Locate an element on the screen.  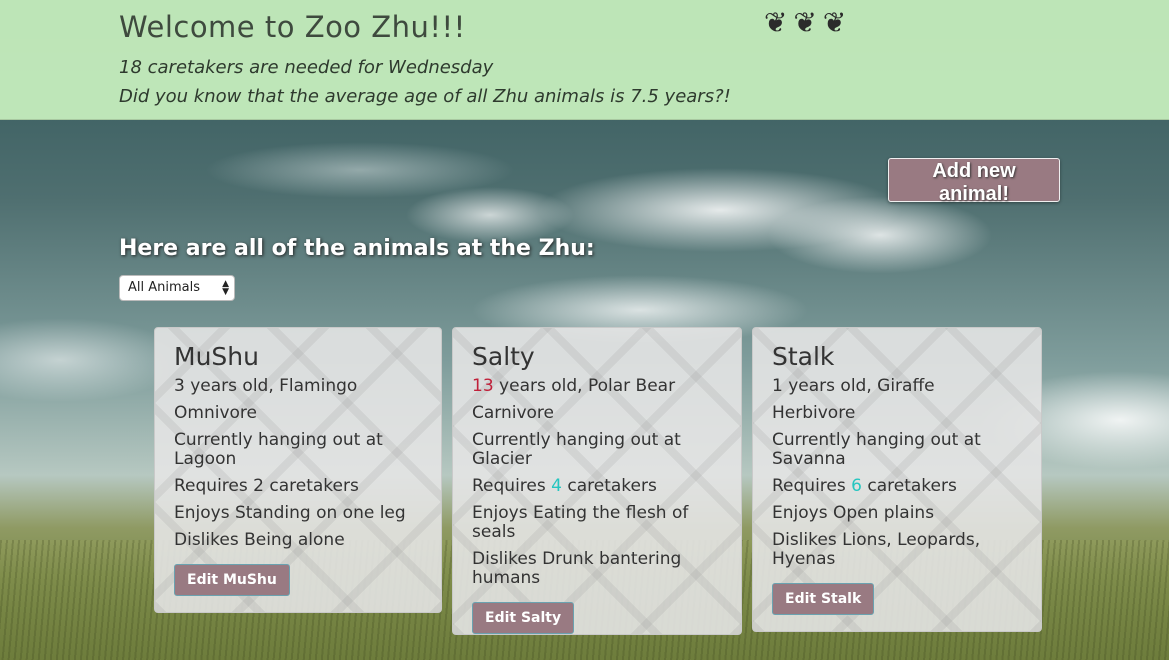
animal-name: Salty is located at coordinates (503, 356).